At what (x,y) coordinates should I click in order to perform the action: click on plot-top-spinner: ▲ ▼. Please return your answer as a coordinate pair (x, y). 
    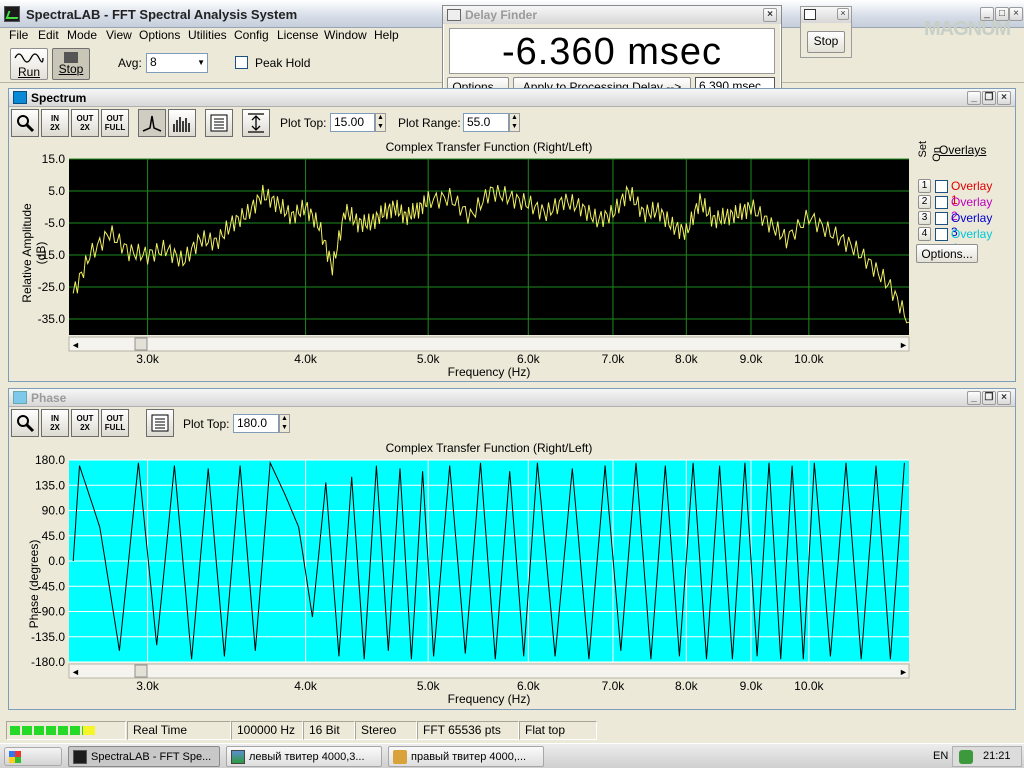
    Looking at the image, I should click on (380, 122).